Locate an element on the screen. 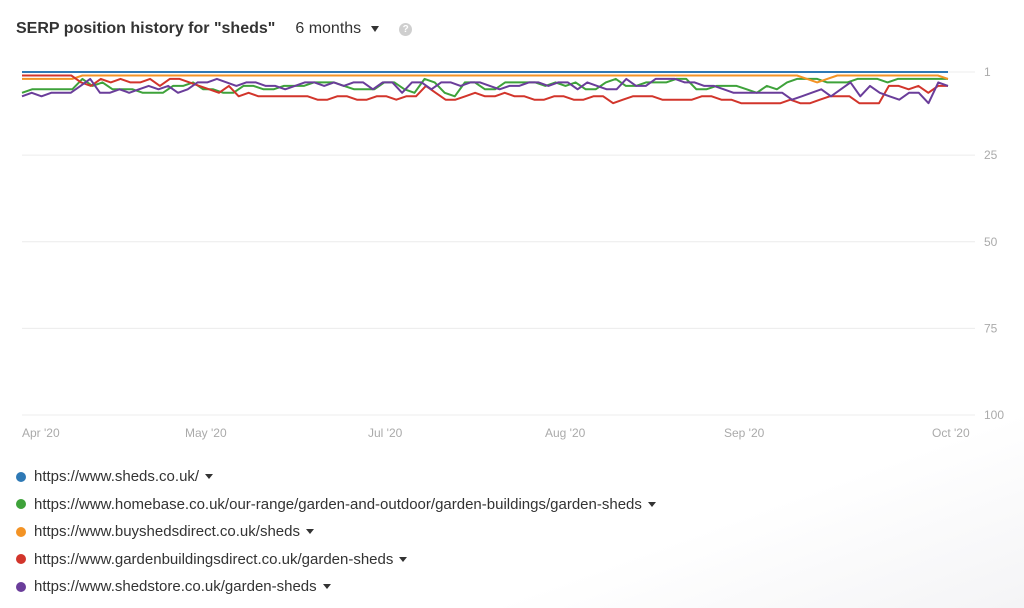 The width and height of the screenshot is (1024, 608). x-tick-label: Apr '20 is located at coordinates (41, 433).